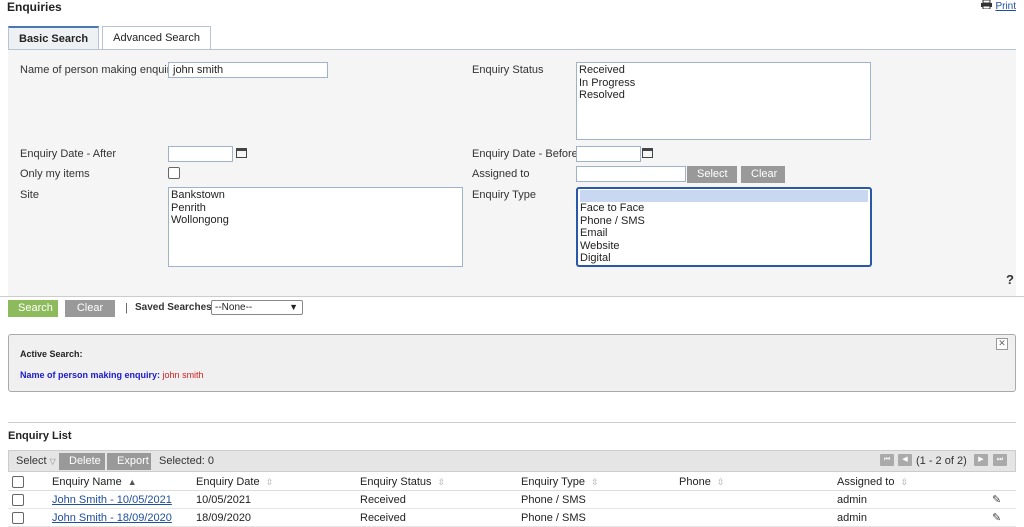 This screenshot has width=1024, height=527. Describe the element at coordinates (754, 482) in the screenshot. I see `col-phone: Phone ⇳` at that location.